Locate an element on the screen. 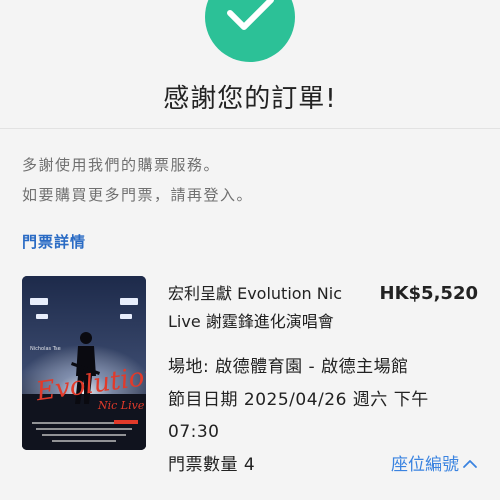  poster-artwork: Evolution Nic Live Nicholas Tse is located at coordinates (84, 363).